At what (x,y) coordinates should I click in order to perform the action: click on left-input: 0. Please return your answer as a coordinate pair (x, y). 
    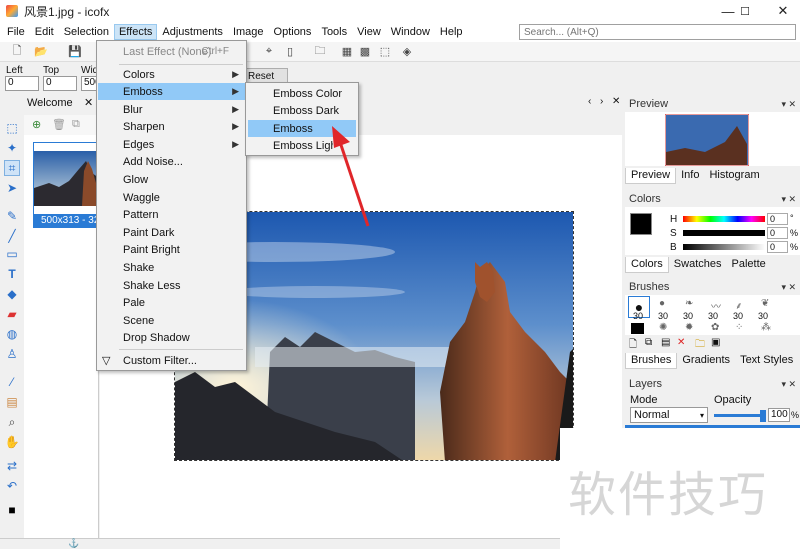
    Looking at the image, I should click on (22, 83).